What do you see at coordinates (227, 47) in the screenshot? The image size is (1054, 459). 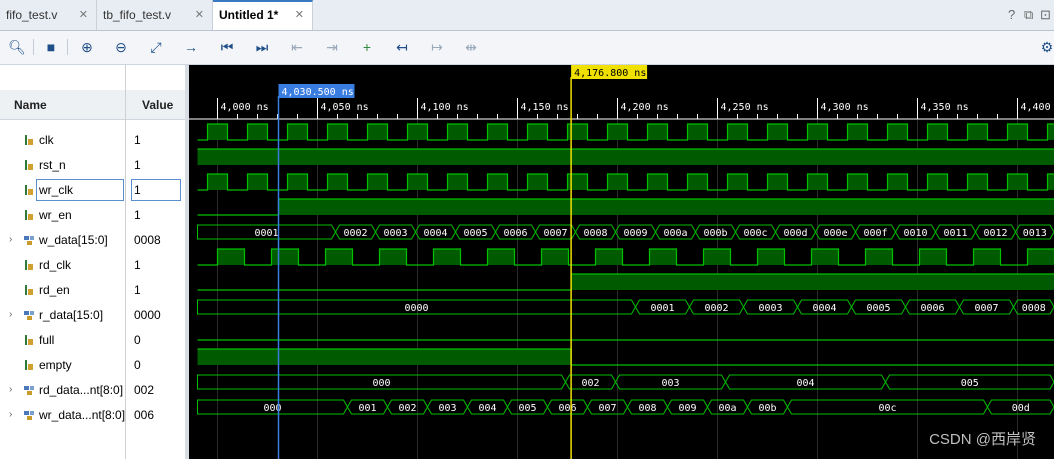 I see `go-to-start-icon: ⏮` at bounding box center [227, 47].